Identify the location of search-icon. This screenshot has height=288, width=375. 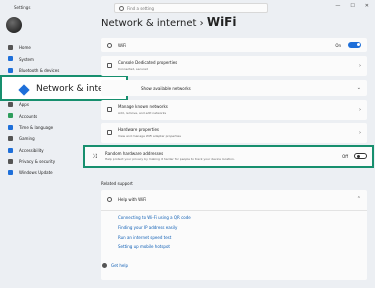
(121, 8).